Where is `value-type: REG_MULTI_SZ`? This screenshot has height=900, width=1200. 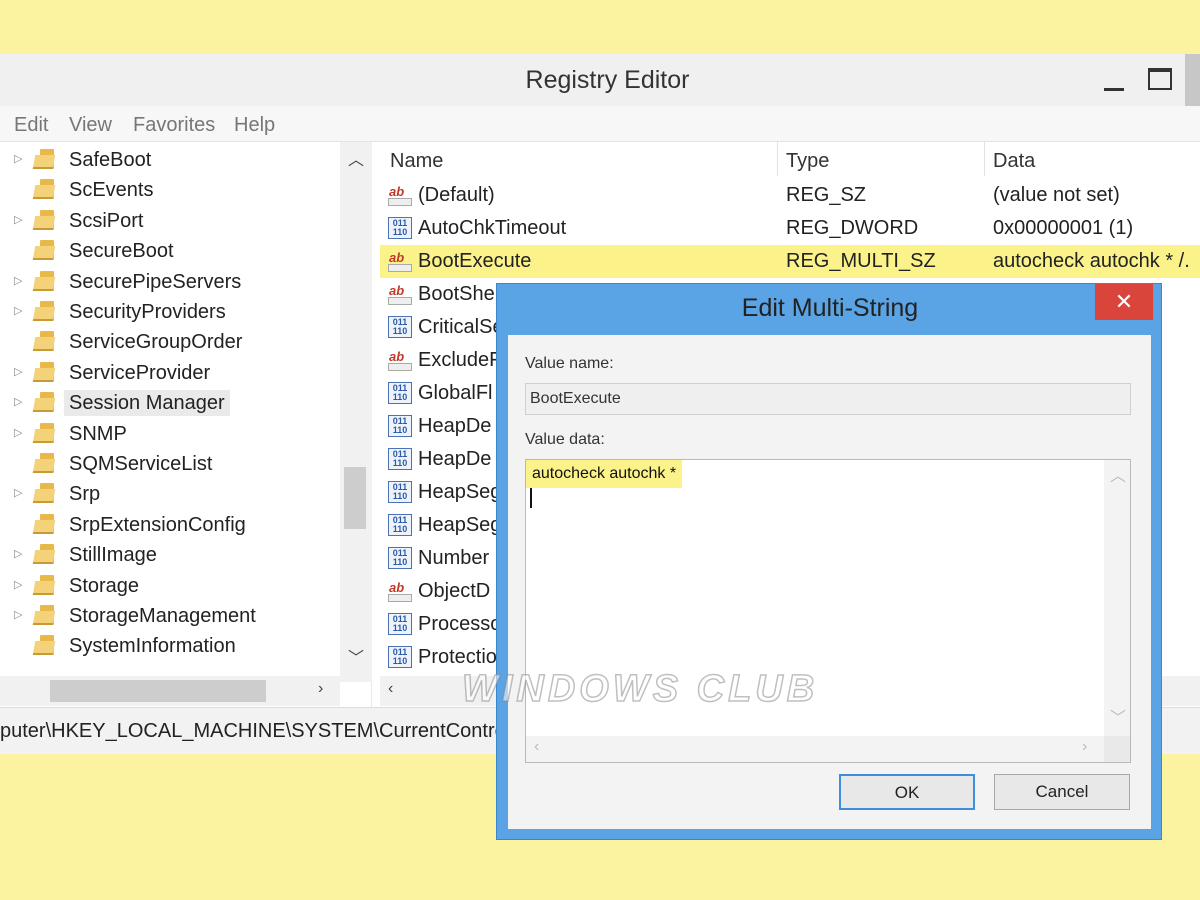
value-type: REG_MULTI_SZ is located at coordinates (861, 261).